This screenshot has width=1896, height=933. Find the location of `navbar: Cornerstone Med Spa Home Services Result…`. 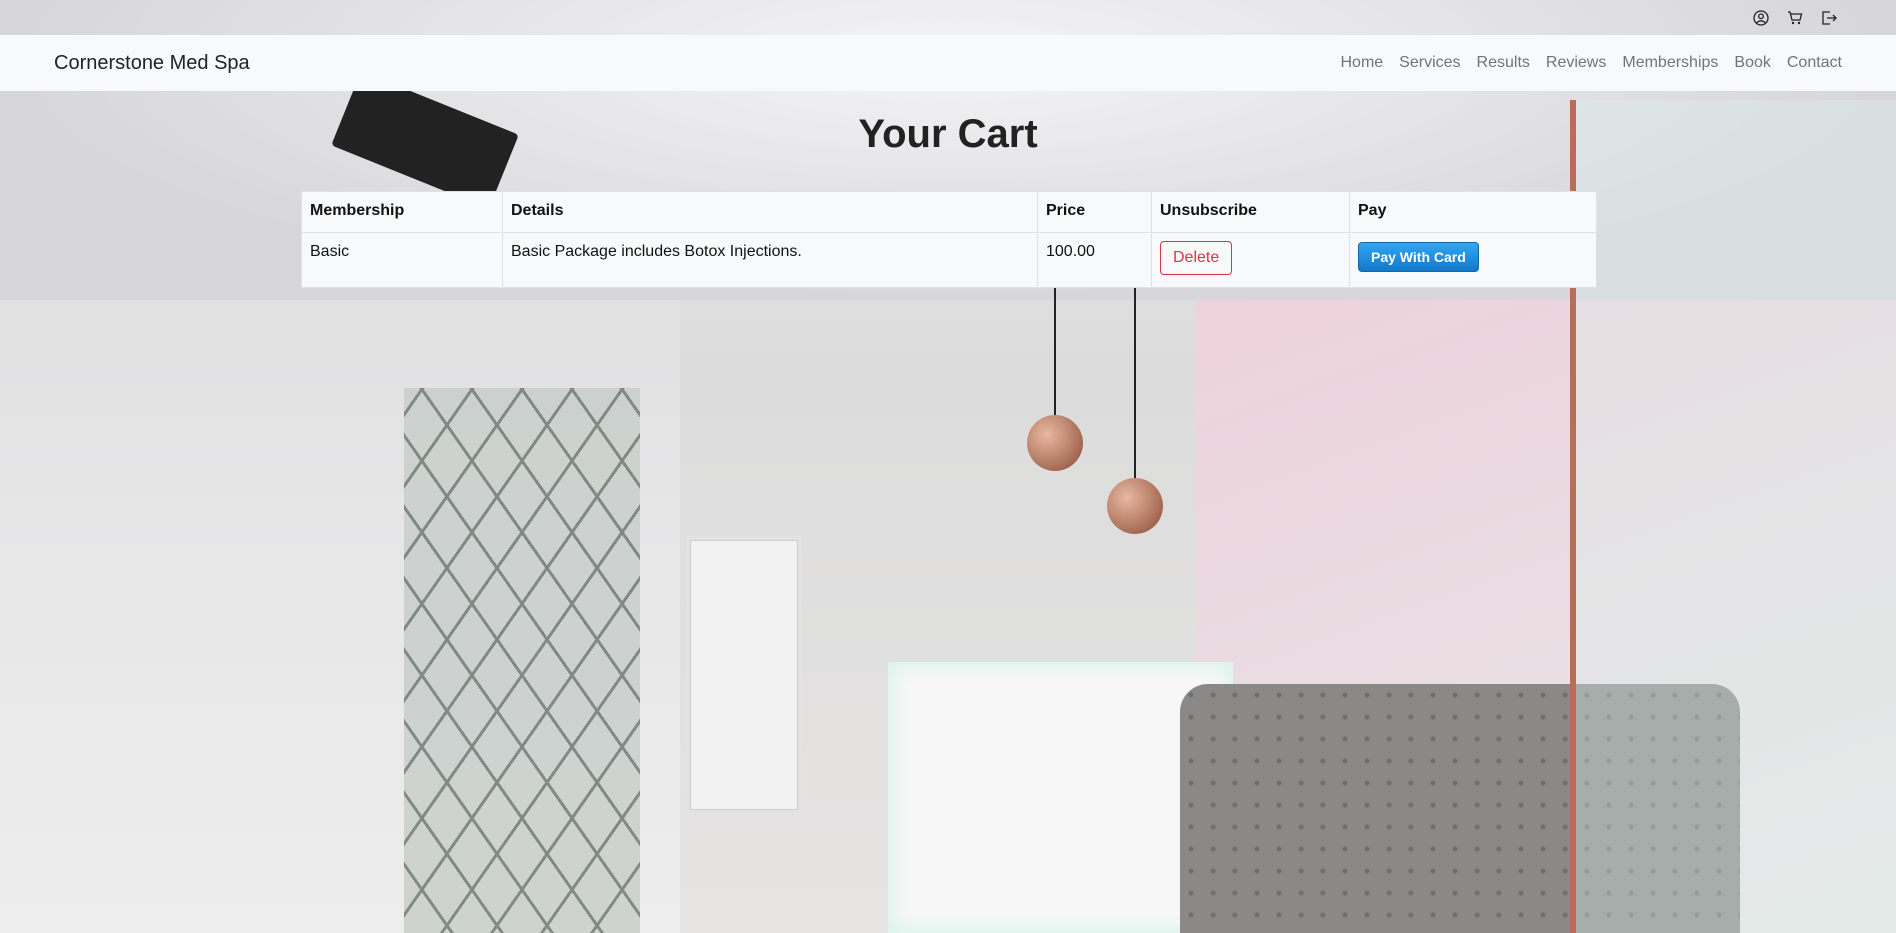

navbar: Cornerstone Med Spa Home Services Result… is located at coordinates (948, 63).